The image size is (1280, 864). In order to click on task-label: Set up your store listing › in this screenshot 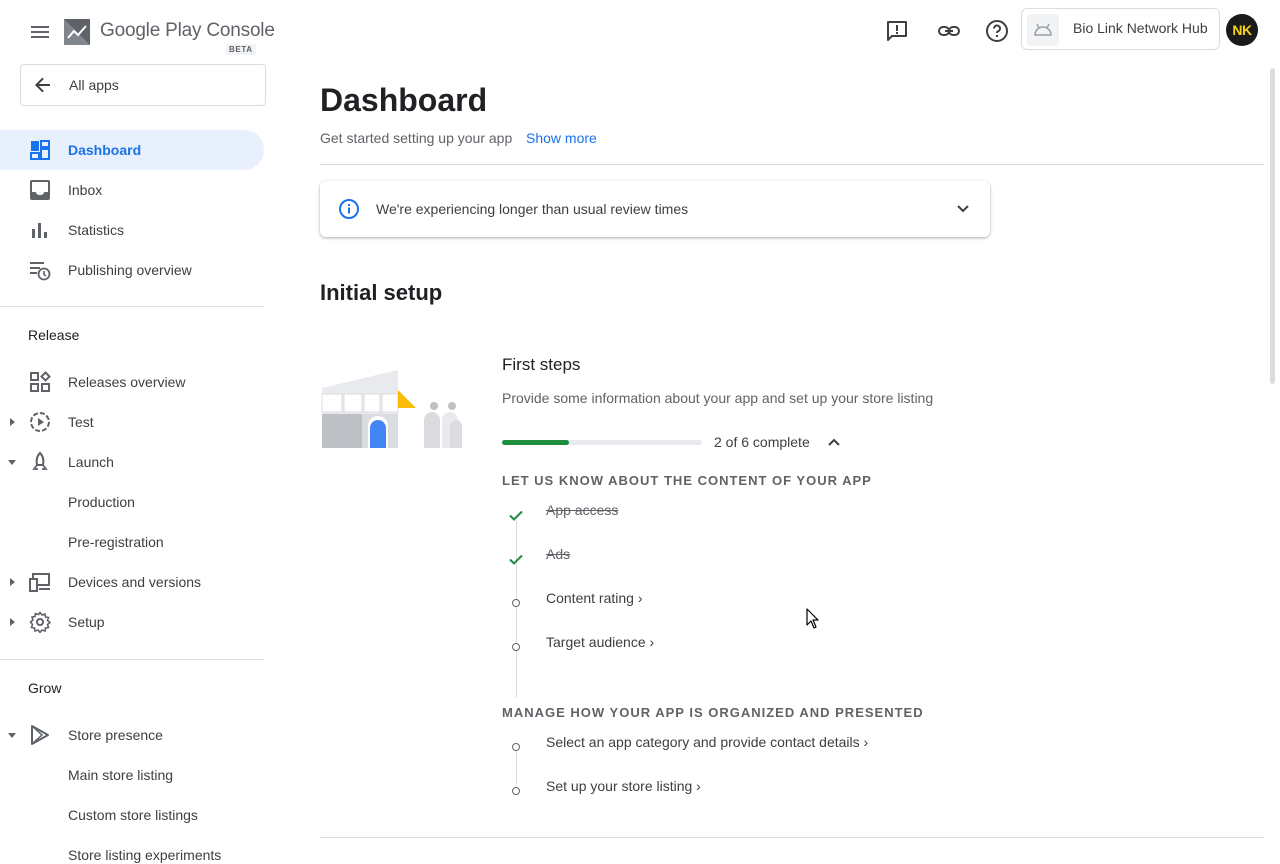, I will do `click(623, 786)`.